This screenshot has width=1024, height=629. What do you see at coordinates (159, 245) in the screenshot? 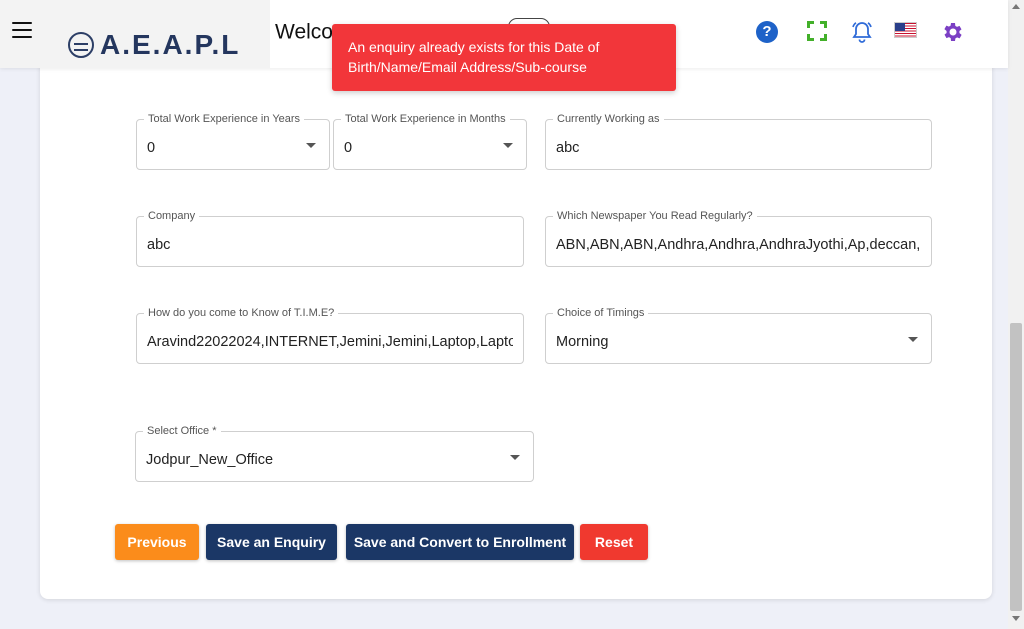
I see `company-value: abc` at bounding box center [159, 245].